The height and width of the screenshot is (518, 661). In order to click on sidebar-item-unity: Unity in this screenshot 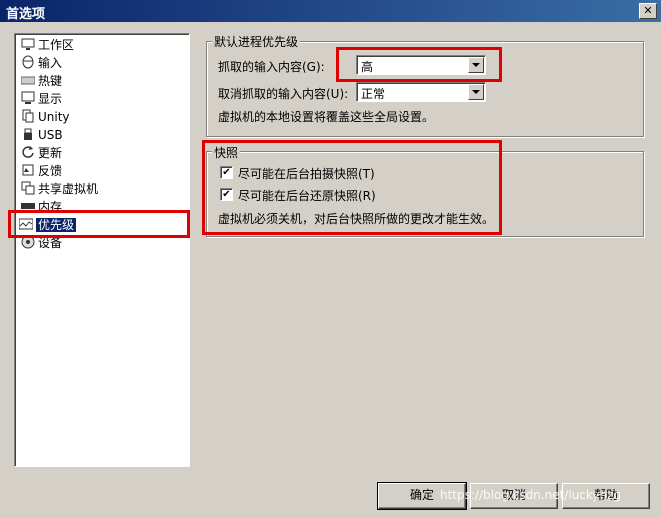, I will do `click(45, 117)`.